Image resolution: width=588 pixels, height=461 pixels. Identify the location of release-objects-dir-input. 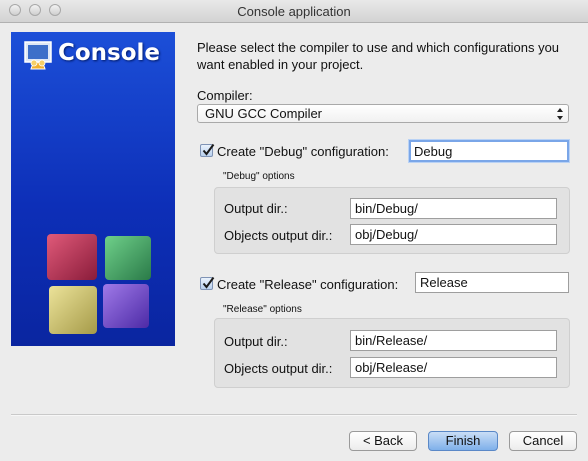
(453, 367).